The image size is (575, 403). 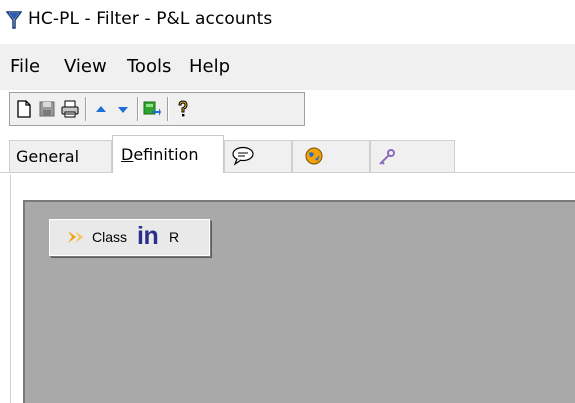 What do you see at coordinates (70, 109) in the screenshot?
I see `print-icon` at bounding box center [70, 109].